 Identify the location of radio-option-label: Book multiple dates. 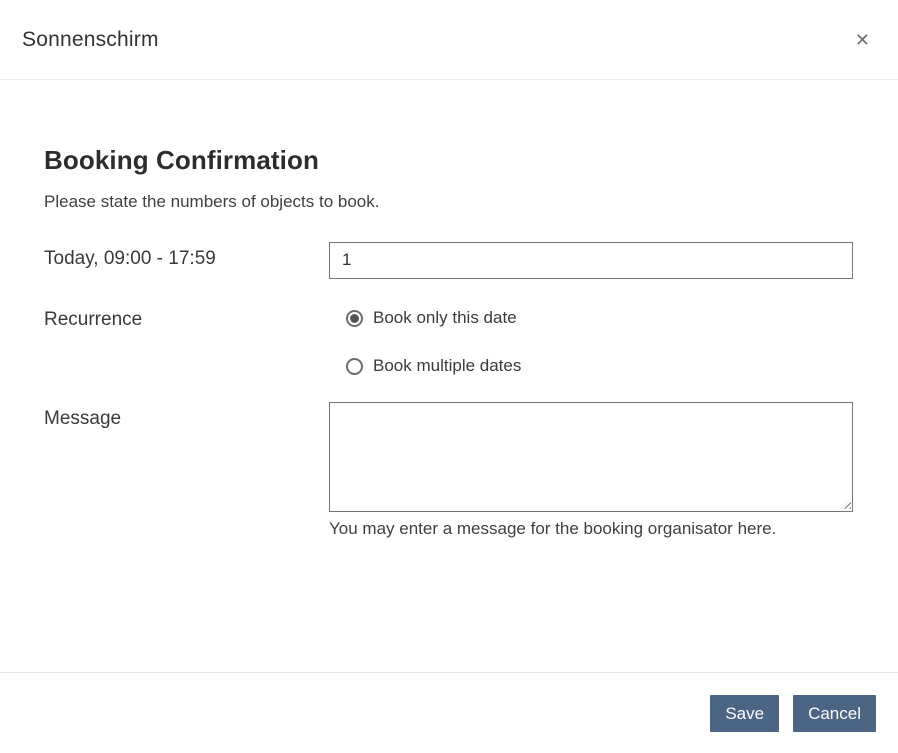
(447, 366).